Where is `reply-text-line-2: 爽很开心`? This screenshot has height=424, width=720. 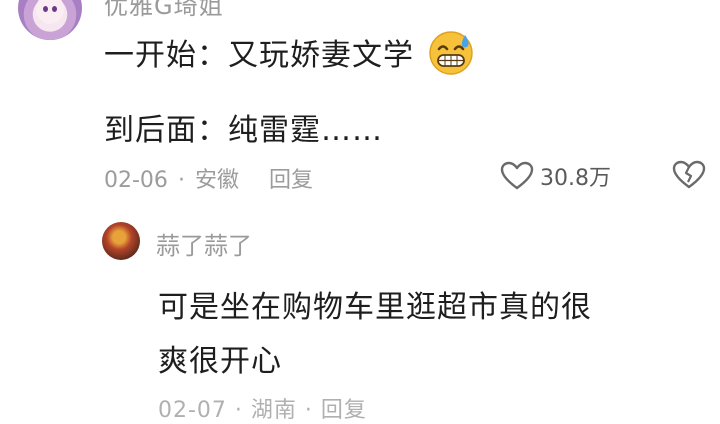 reply-text-line-2: 爽很开心 is located at coordinates (220, 361).